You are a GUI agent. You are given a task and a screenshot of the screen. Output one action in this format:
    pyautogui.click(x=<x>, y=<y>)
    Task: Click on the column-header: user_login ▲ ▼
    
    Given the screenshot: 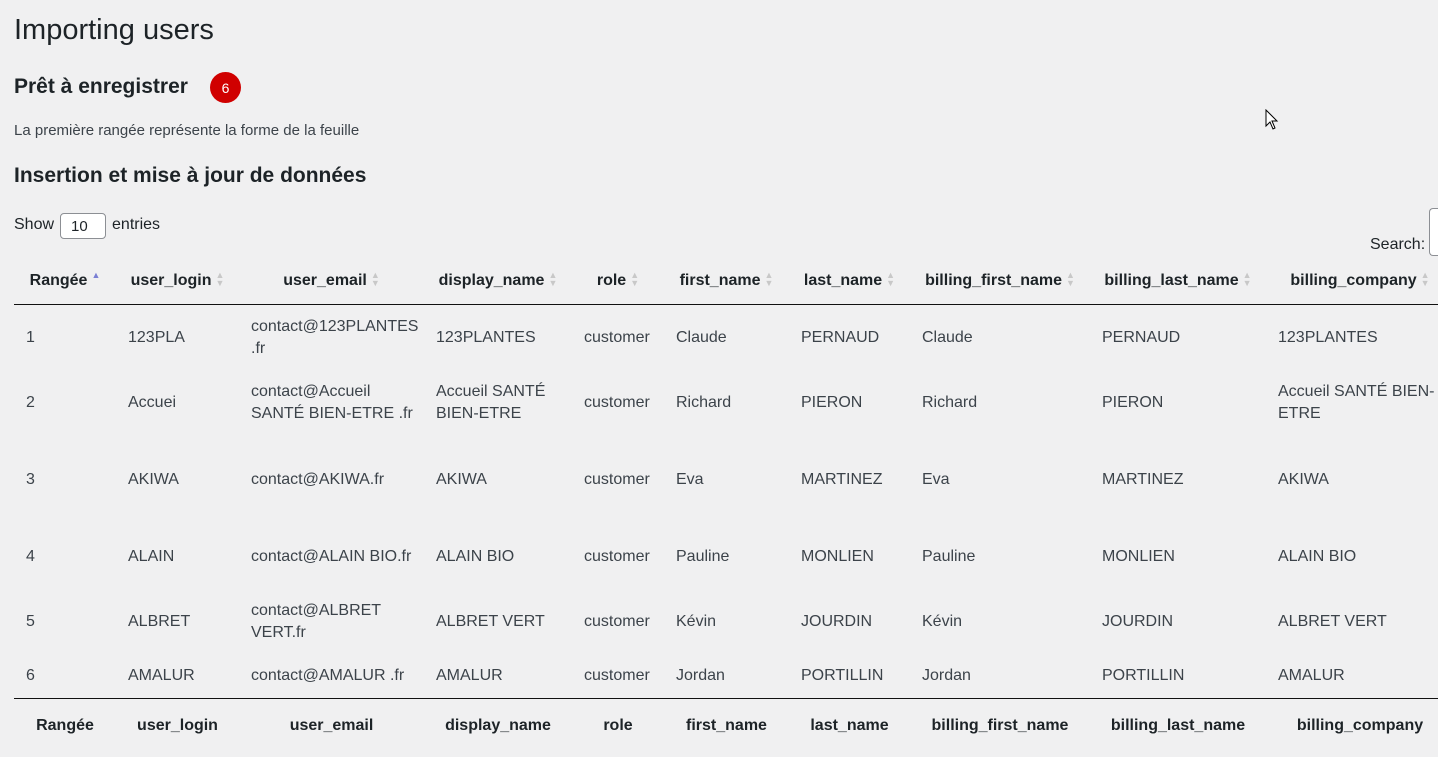 What is the action you would take?
    pyautogui.click(x=177, y=281)
    